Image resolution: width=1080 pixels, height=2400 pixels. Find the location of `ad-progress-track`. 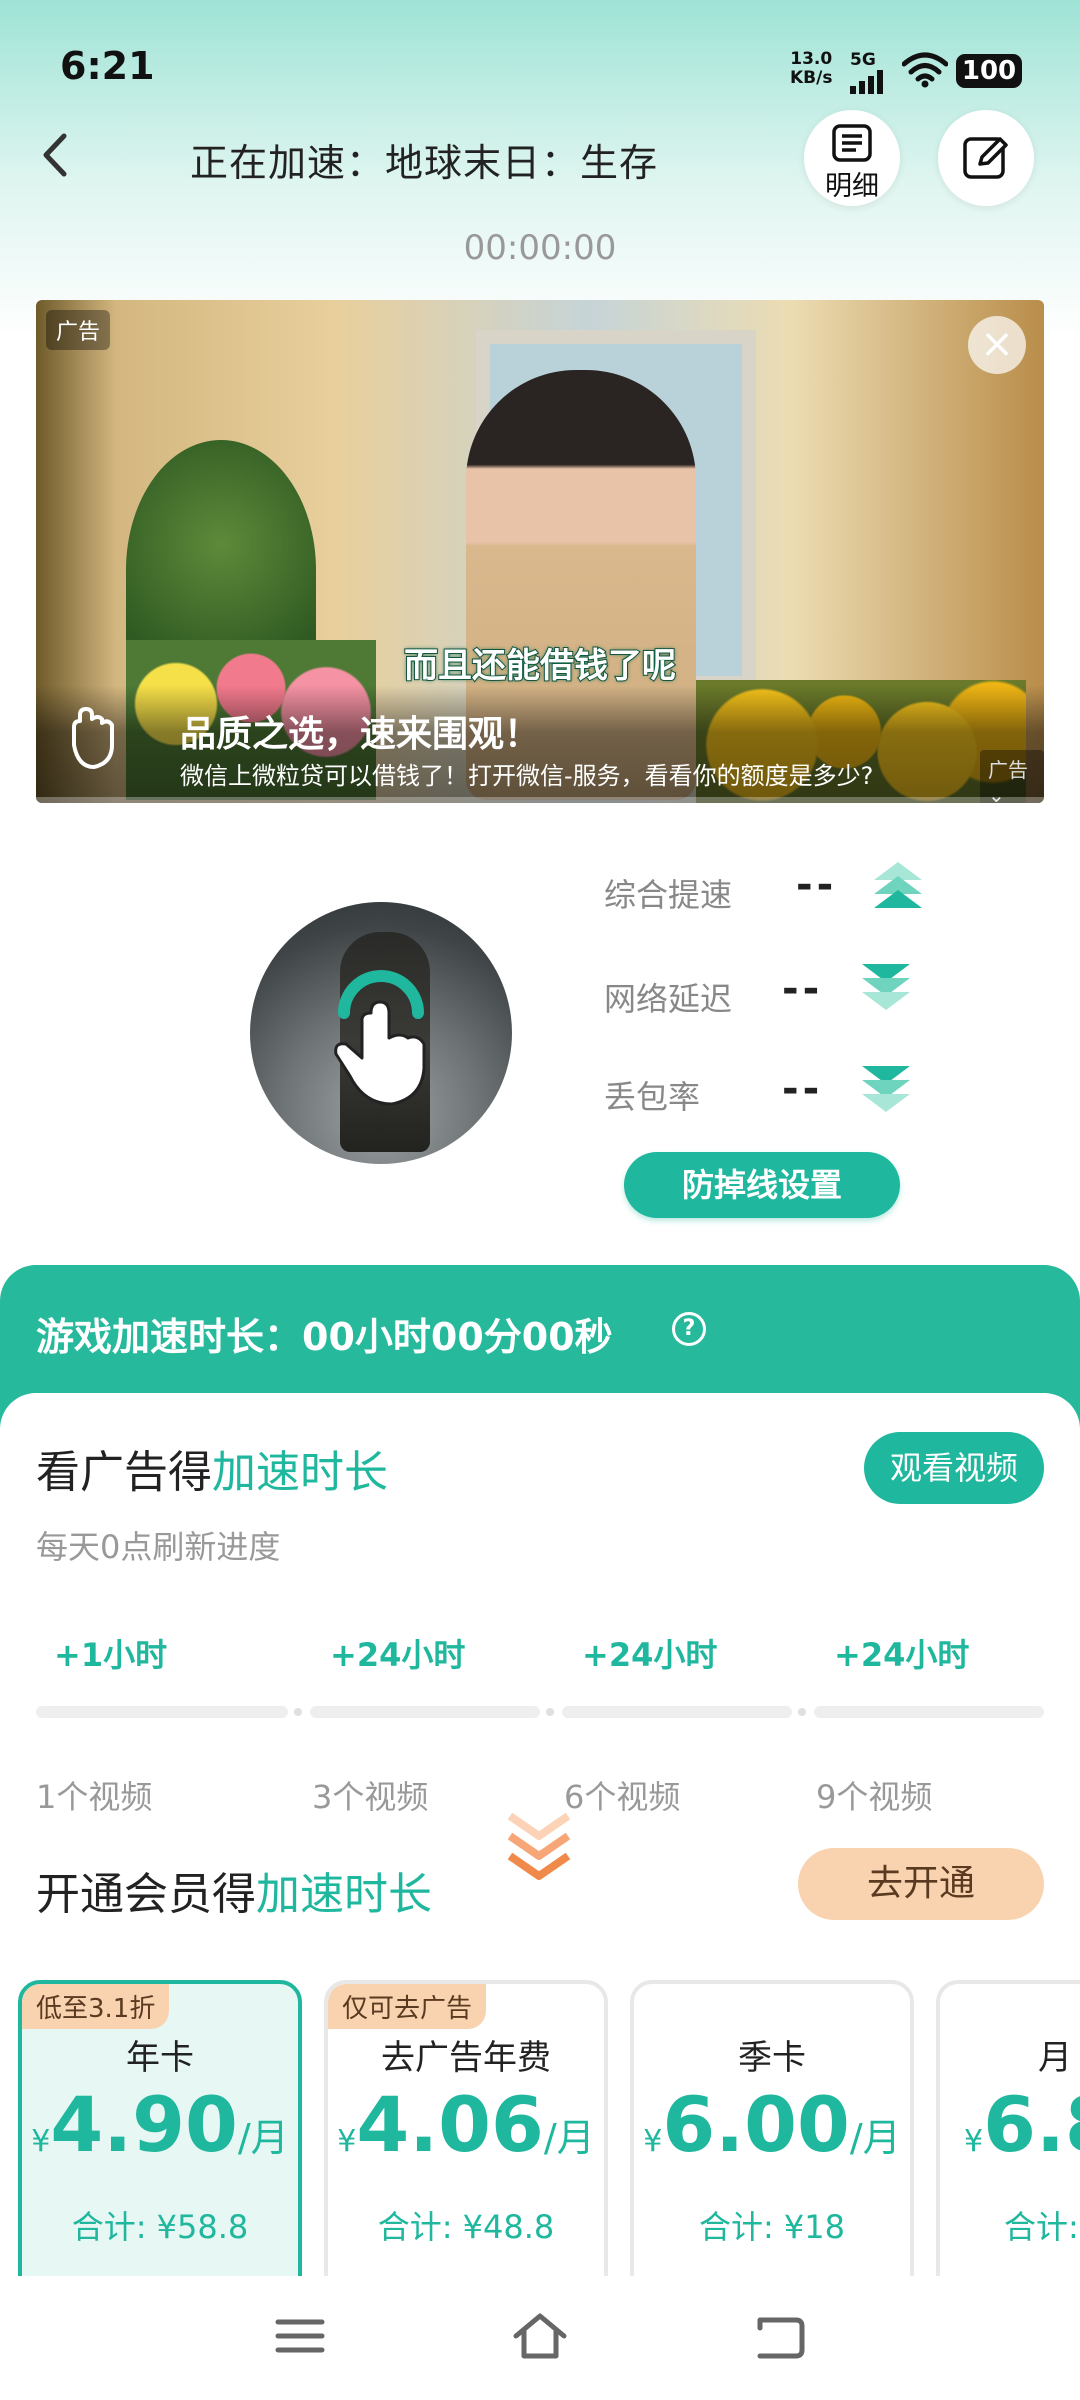

ad-progress-track is located at coordinates (540, 800).